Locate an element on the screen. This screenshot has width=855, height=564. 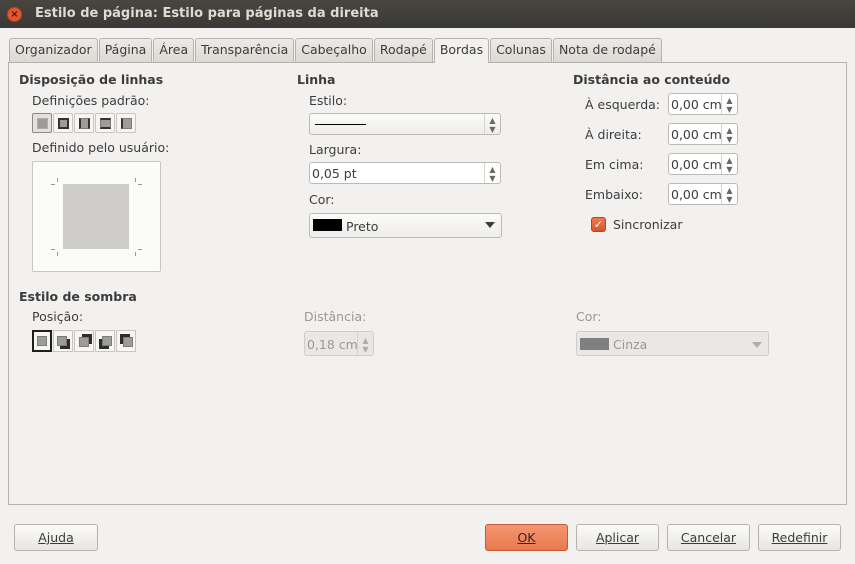
spacing-top-spinner: 0,00 cm ▲ ▼ is located at coordinates (703, 164).